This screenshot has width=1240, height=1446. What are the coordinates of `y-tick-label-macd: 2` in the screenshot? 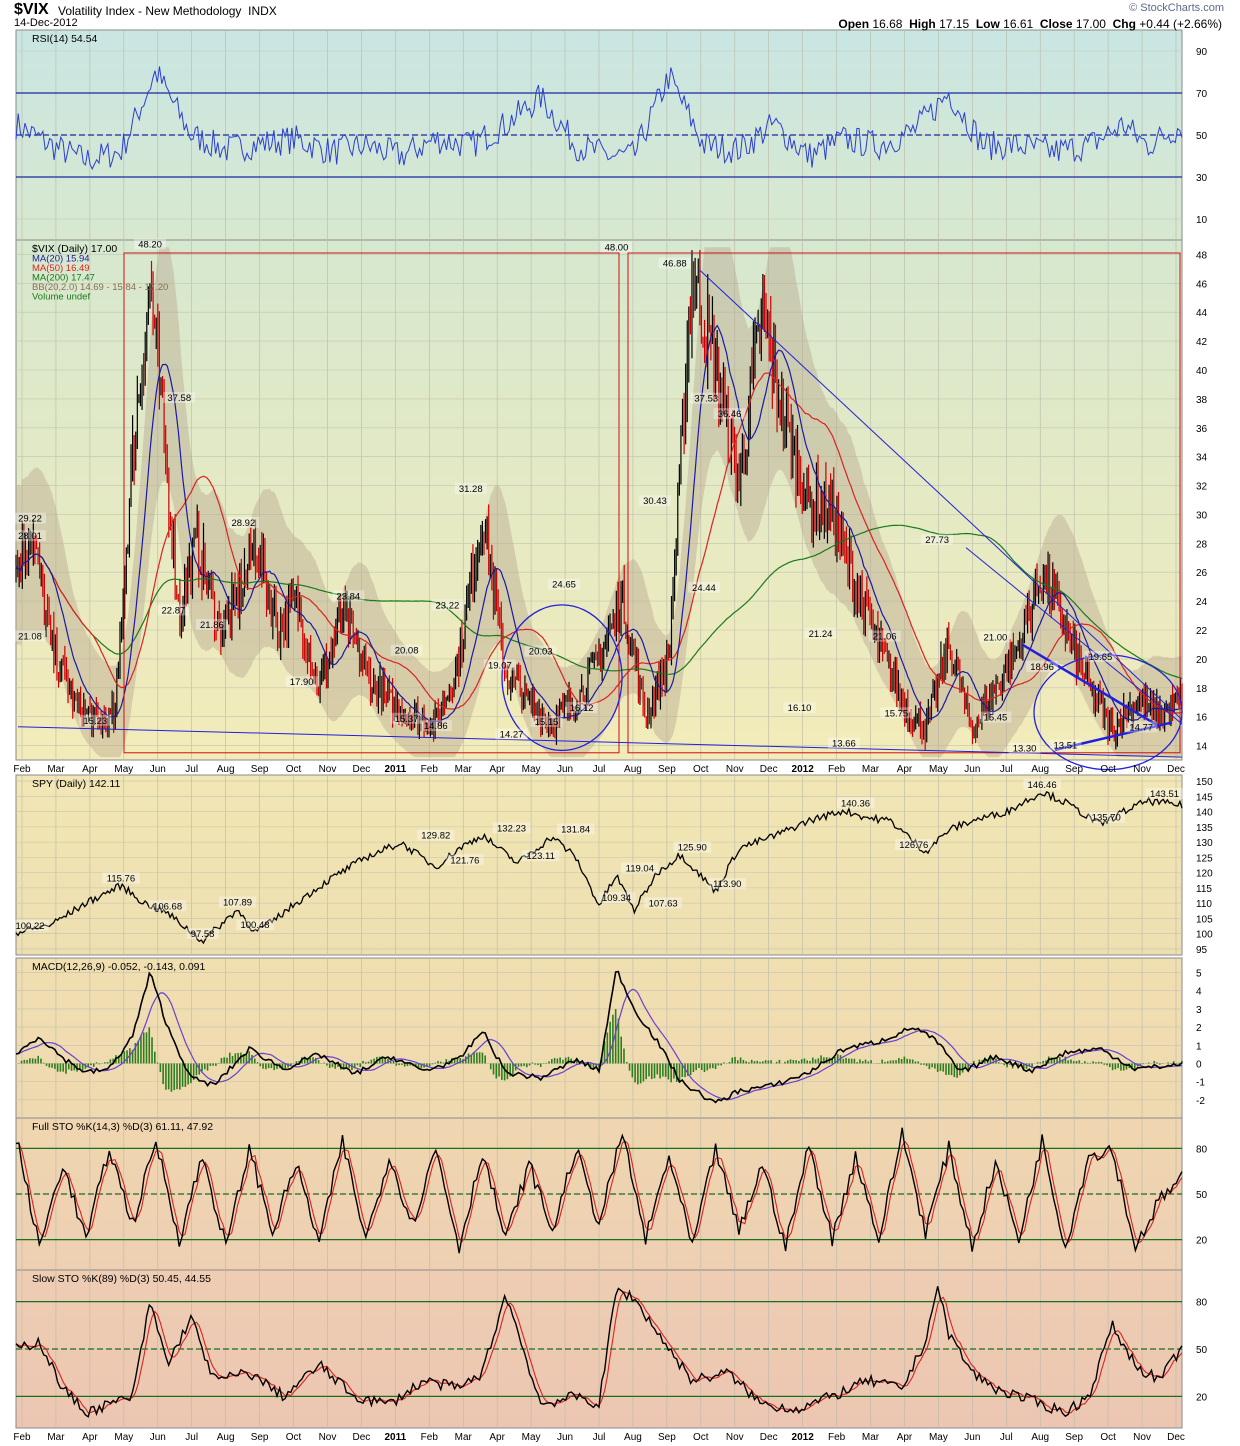 It's located at (1199, 1028).